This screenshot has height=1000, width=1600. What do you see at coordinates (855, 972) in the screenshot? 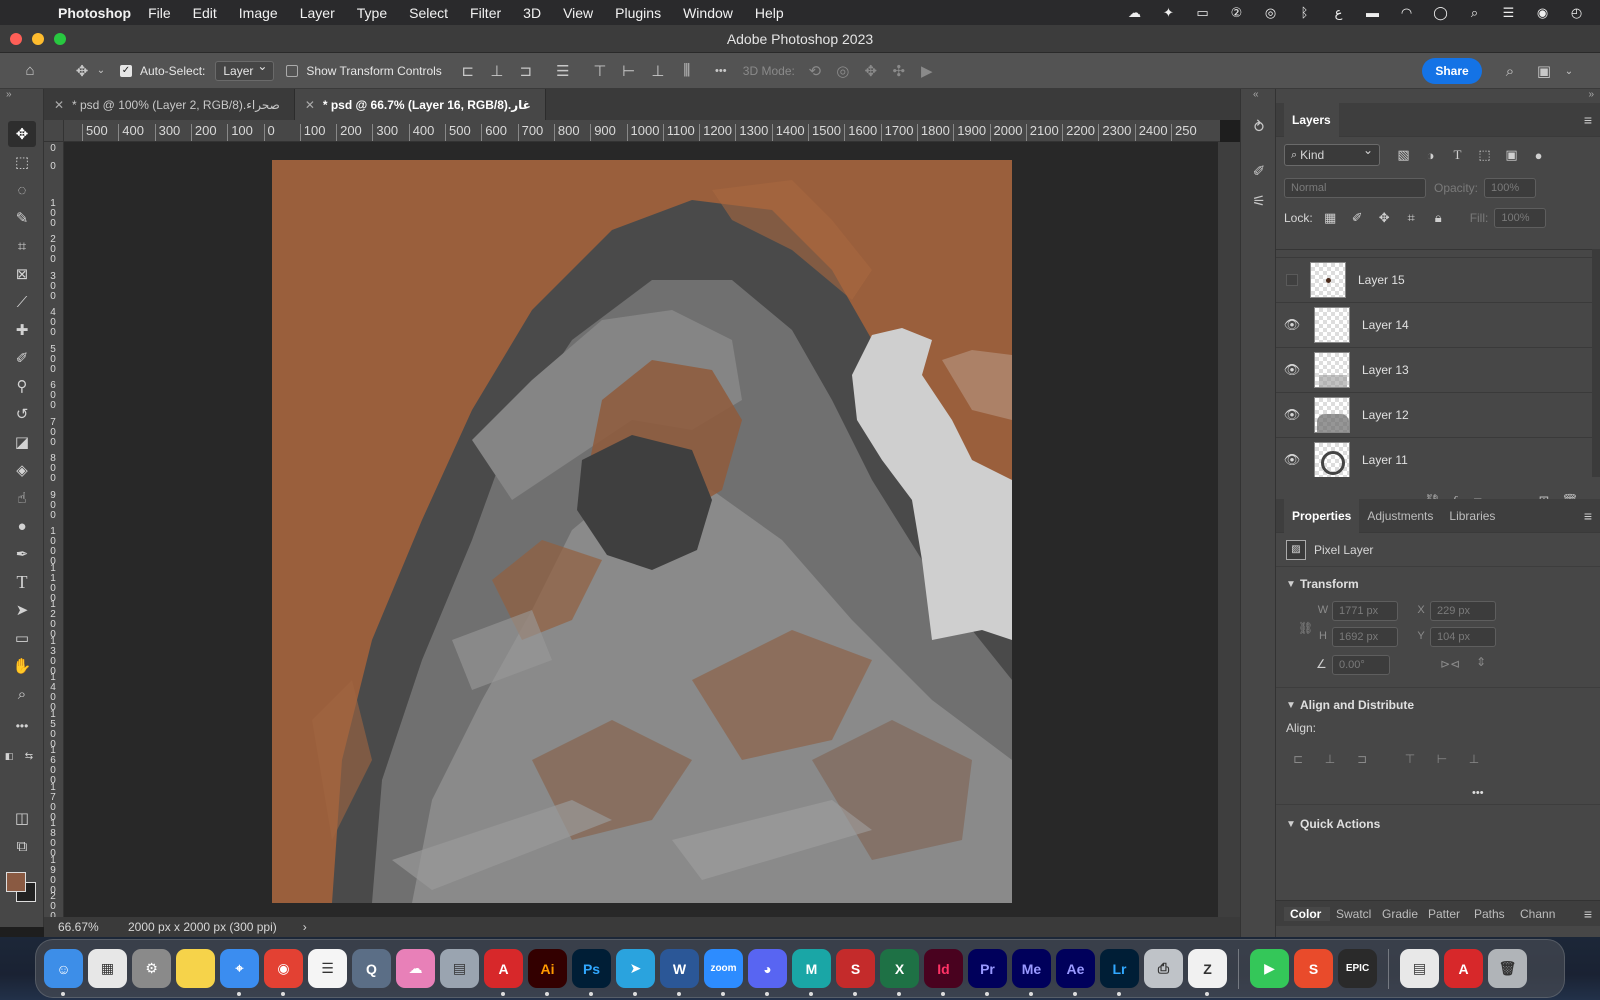
I see `dock-sketchup-icon: S` at bounding box center [855, 972].